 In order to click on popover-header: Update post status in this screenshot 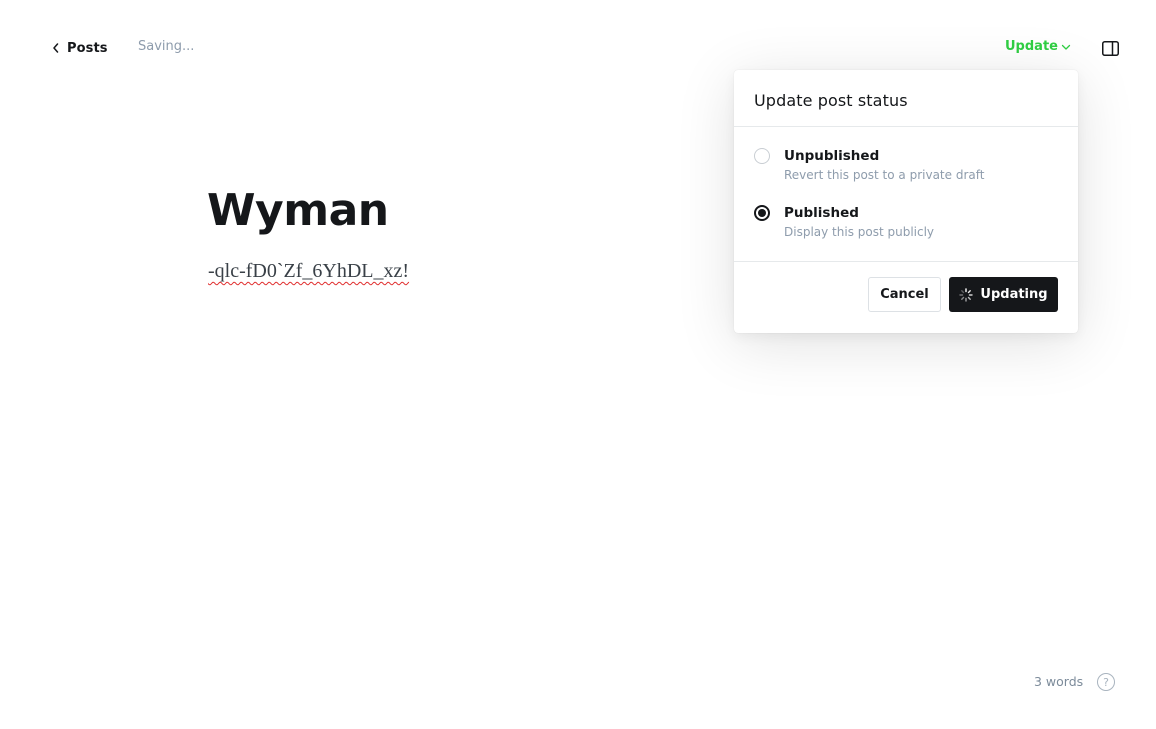, I will do `click(906, 98)`.